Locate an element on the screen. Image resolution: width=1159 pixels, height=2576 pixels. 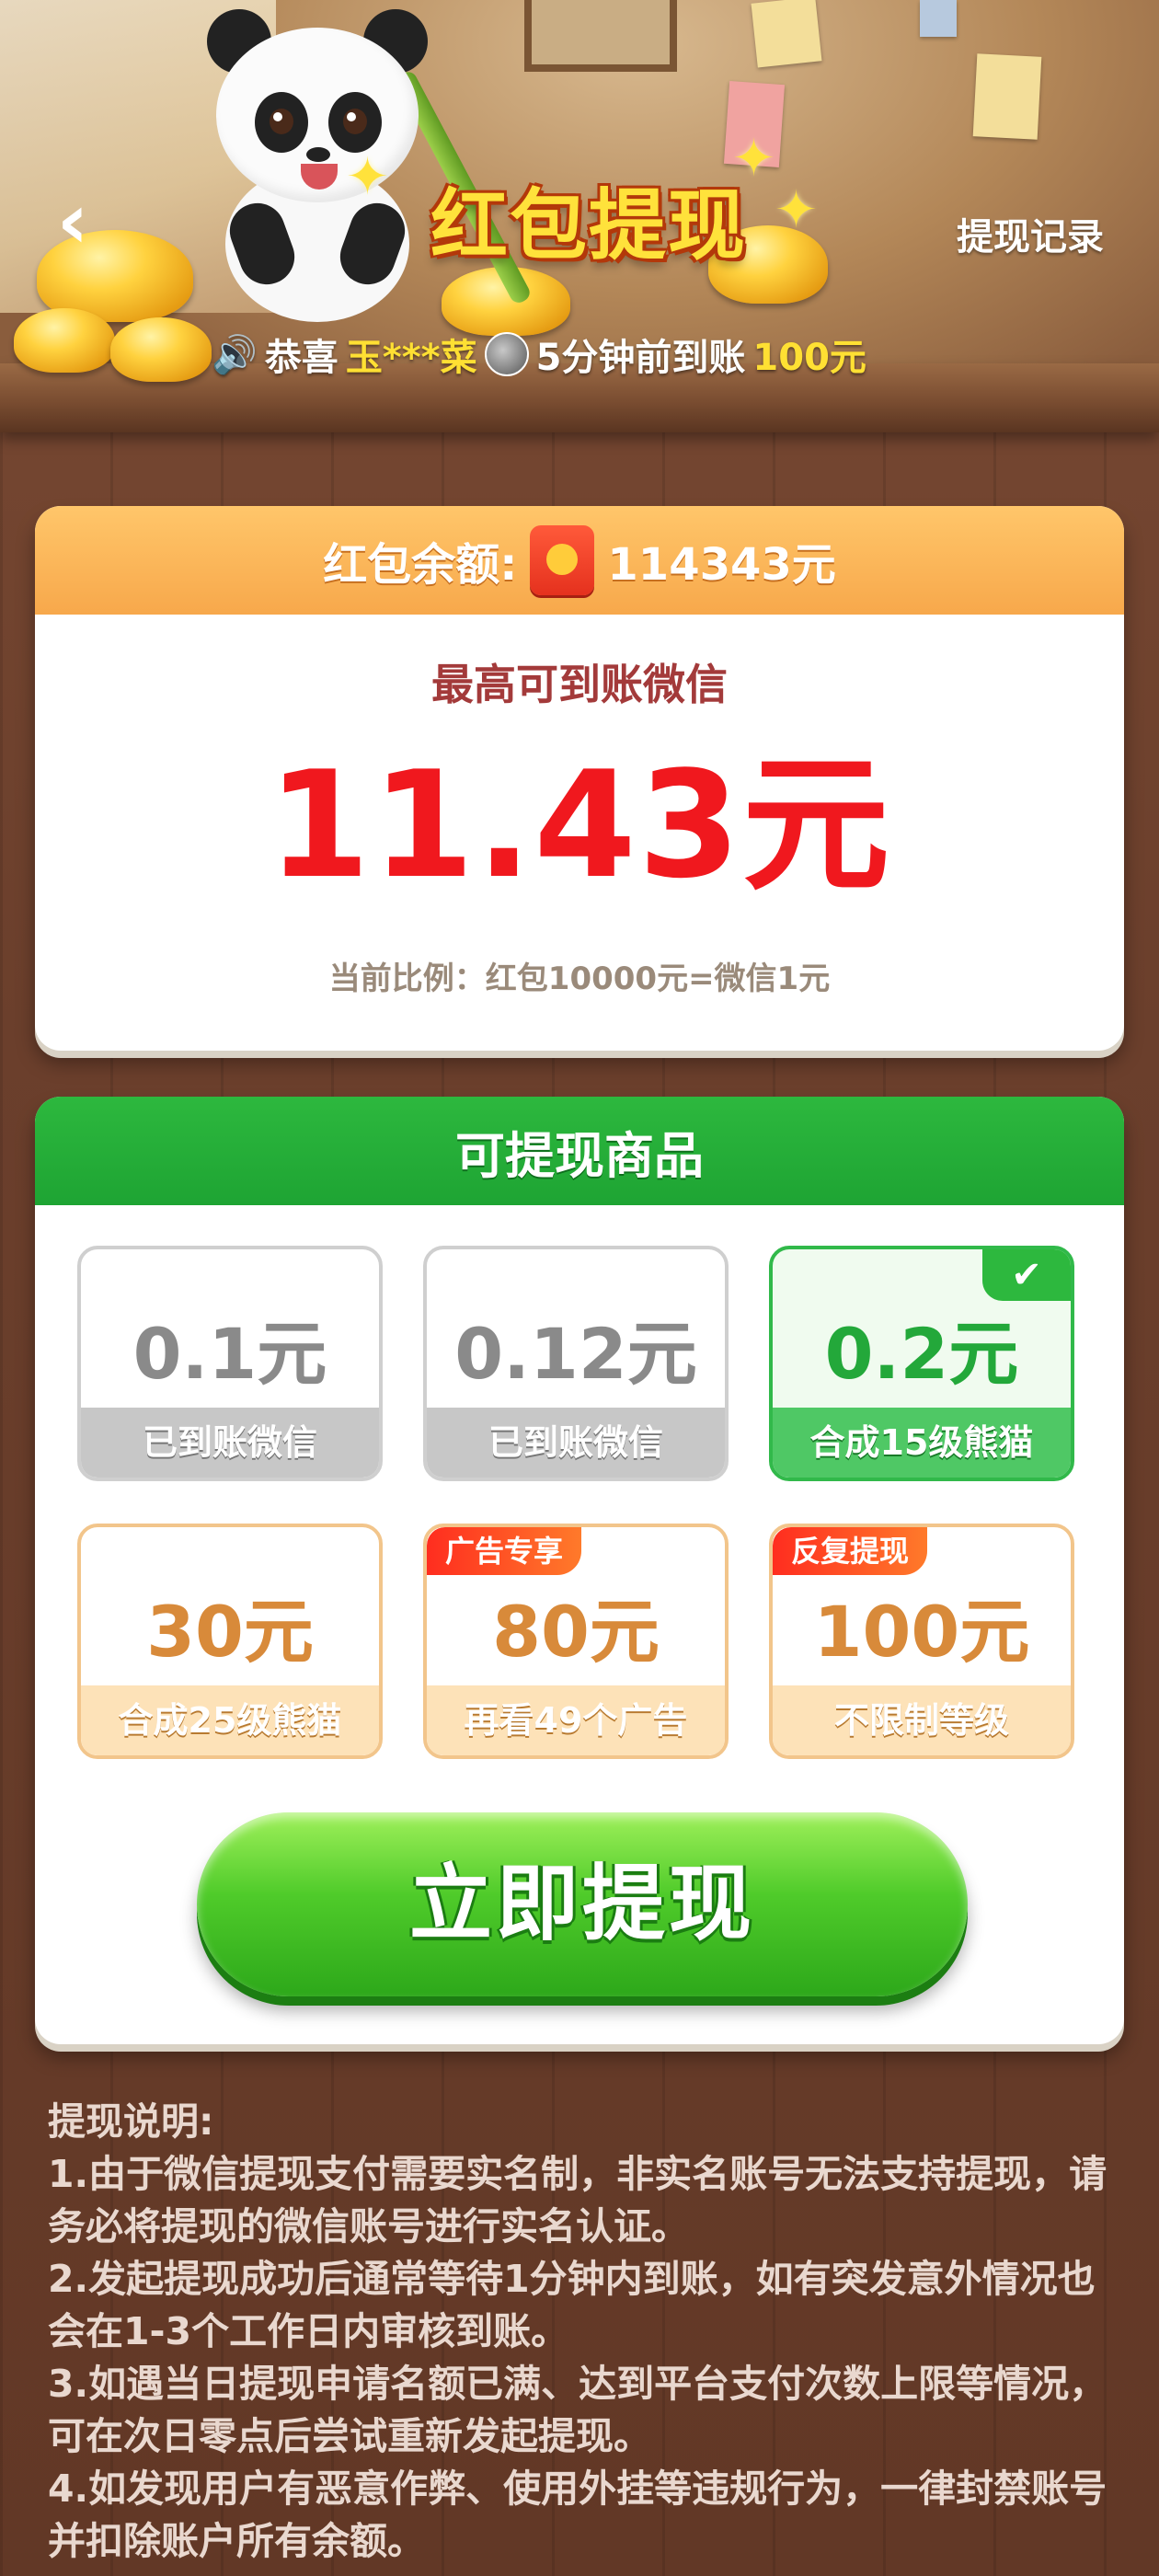
withdraw-now-button: 立即提现 is located at coordinates (582, 1904).